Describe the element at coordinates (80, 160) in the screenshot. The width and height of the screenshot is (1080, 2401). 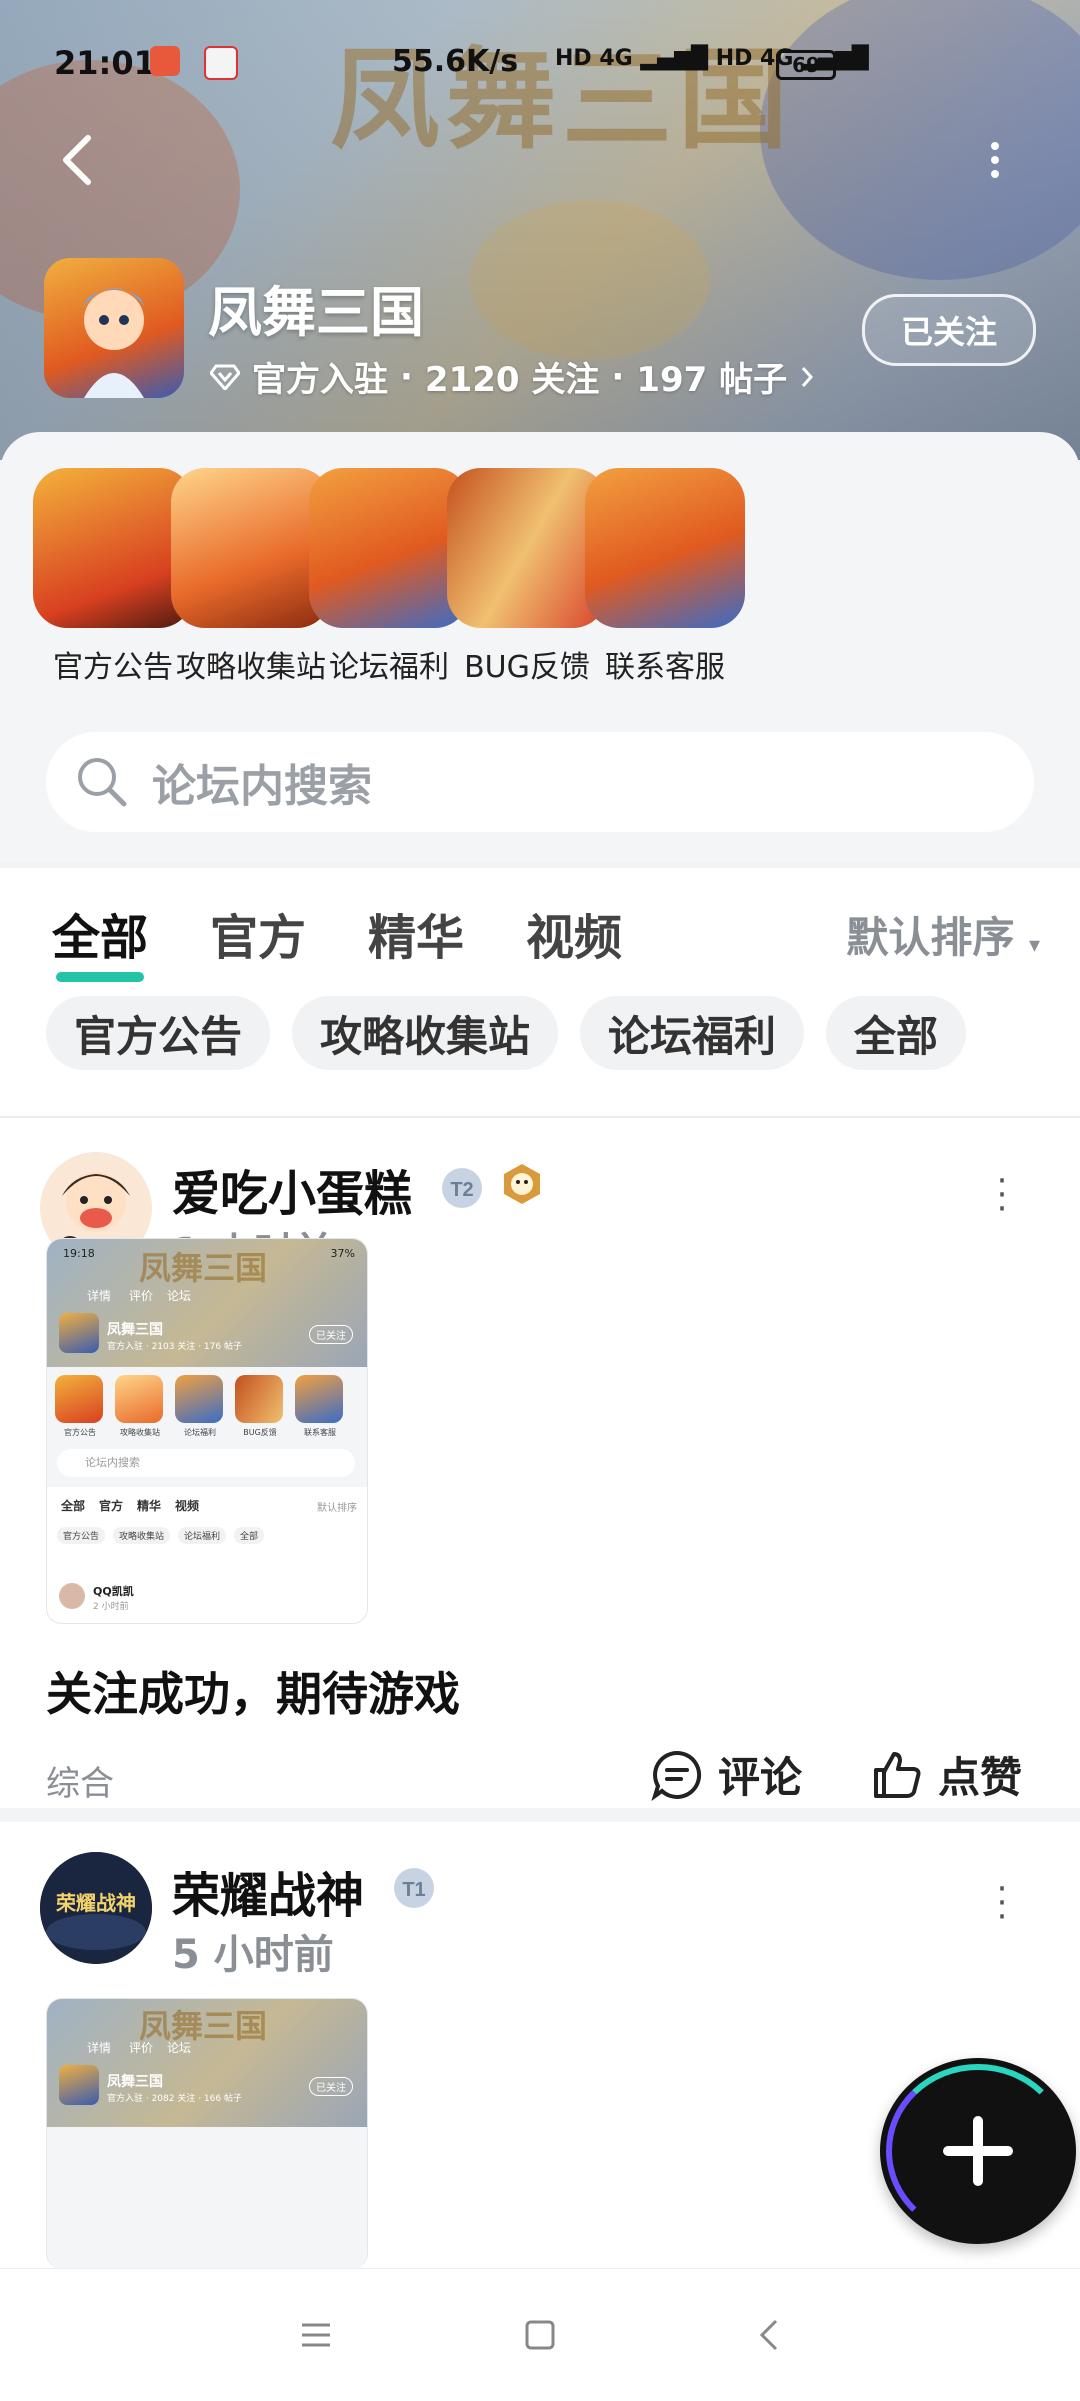
I see `back-arrow-icon` at that location.